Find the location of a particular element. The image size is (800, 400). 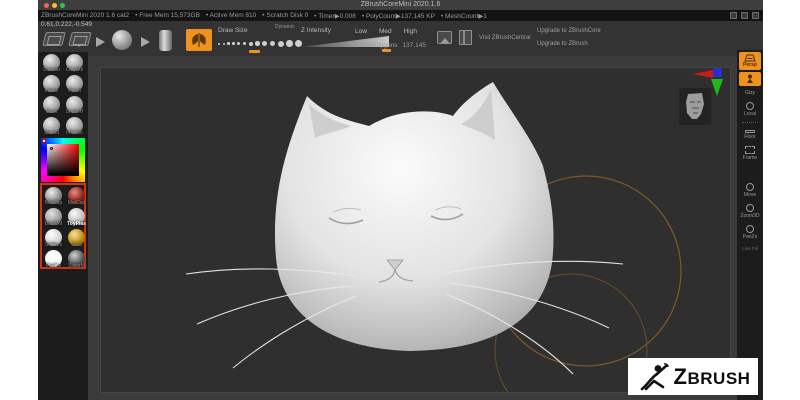

material-flatcolor: FlatCol is located at coordinates (53, 258).